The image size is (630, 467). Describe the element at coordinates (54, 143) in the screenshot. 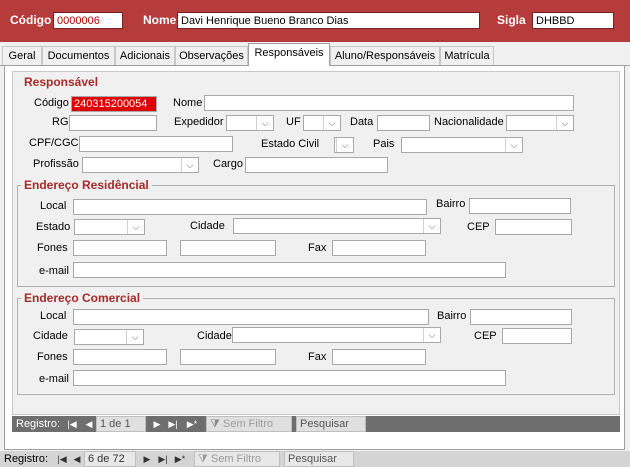

I see `resp-cpf-label: CPF/CGC` at that location.